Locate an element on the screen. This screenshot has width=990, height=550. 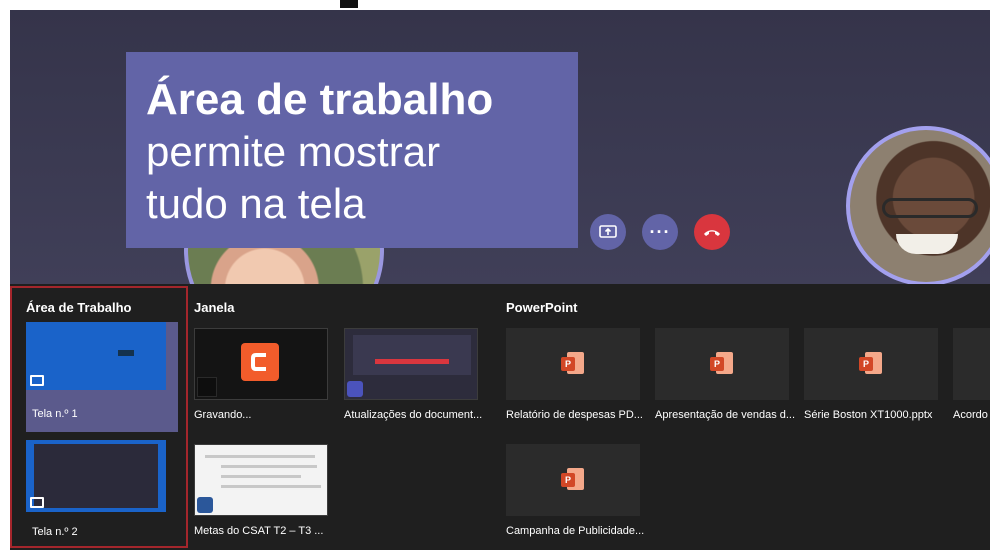
hang-up-button is located at coordinates (712, 232).